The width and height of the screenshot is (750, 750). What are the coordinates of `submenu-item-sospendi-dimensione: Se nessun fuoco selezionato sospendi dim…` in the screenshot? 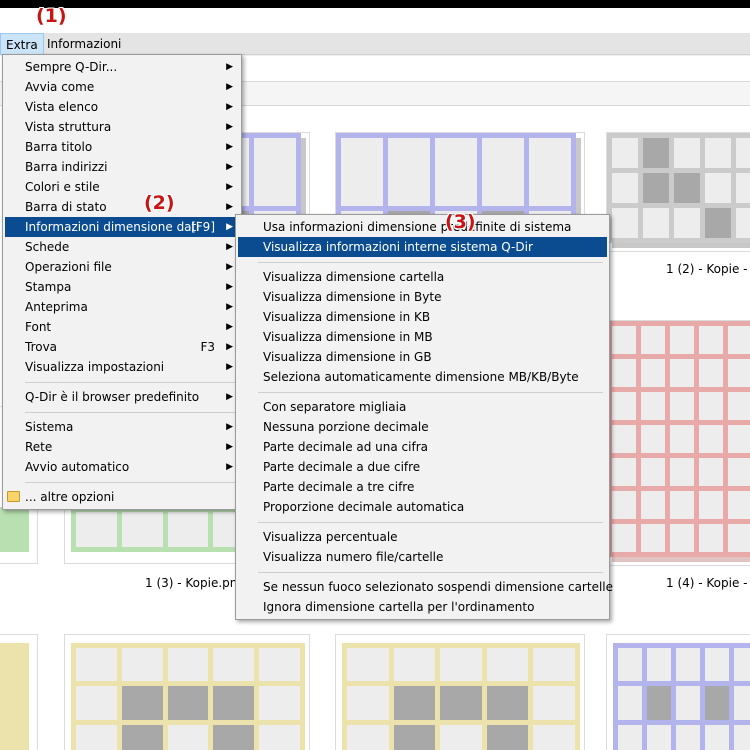 It's located at (425, 587).